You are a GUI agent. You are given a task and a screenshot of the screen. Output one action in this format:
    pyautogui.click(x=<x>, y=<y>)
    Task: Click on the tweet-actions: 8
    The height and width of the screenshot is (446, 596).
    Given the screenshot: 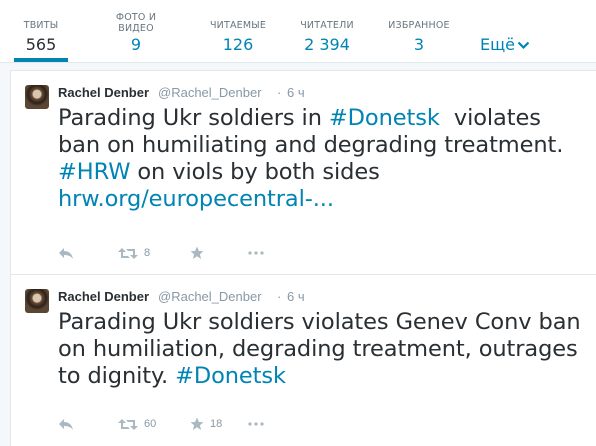 What is the action you would take?
    pyautogui.click(x=258, y=253)
    